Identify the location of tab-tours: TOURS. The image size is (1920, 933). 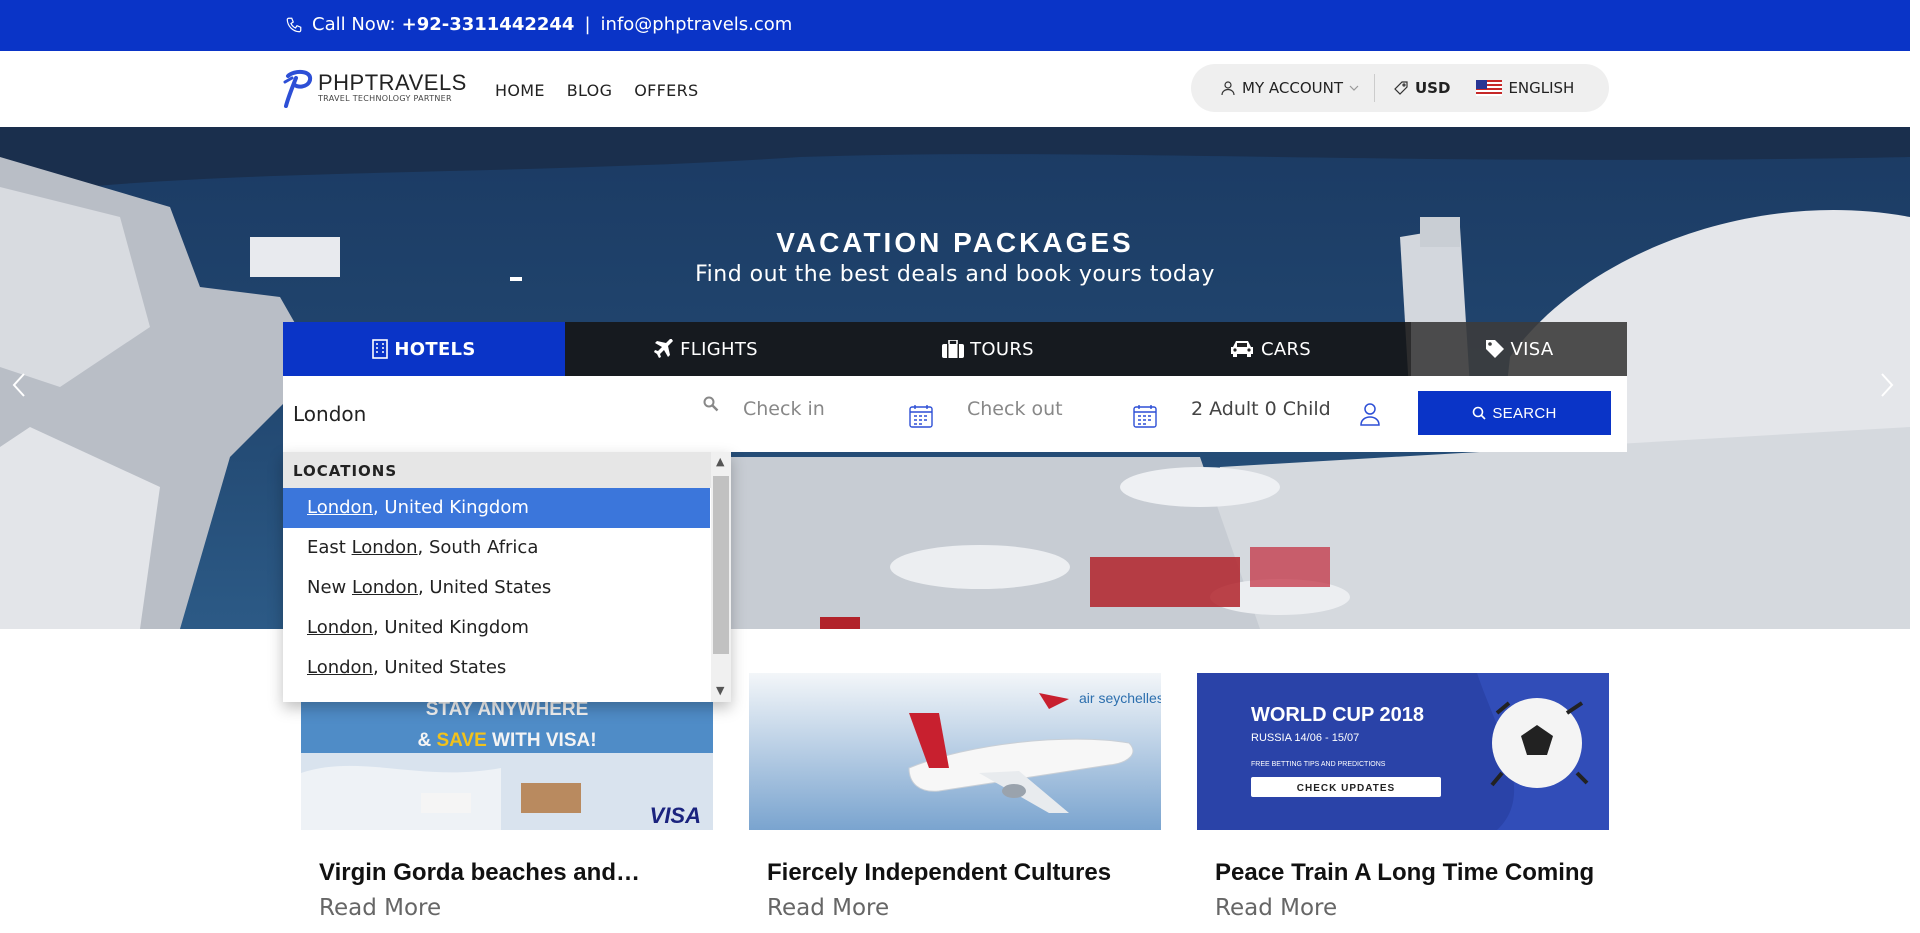
(988, 349).